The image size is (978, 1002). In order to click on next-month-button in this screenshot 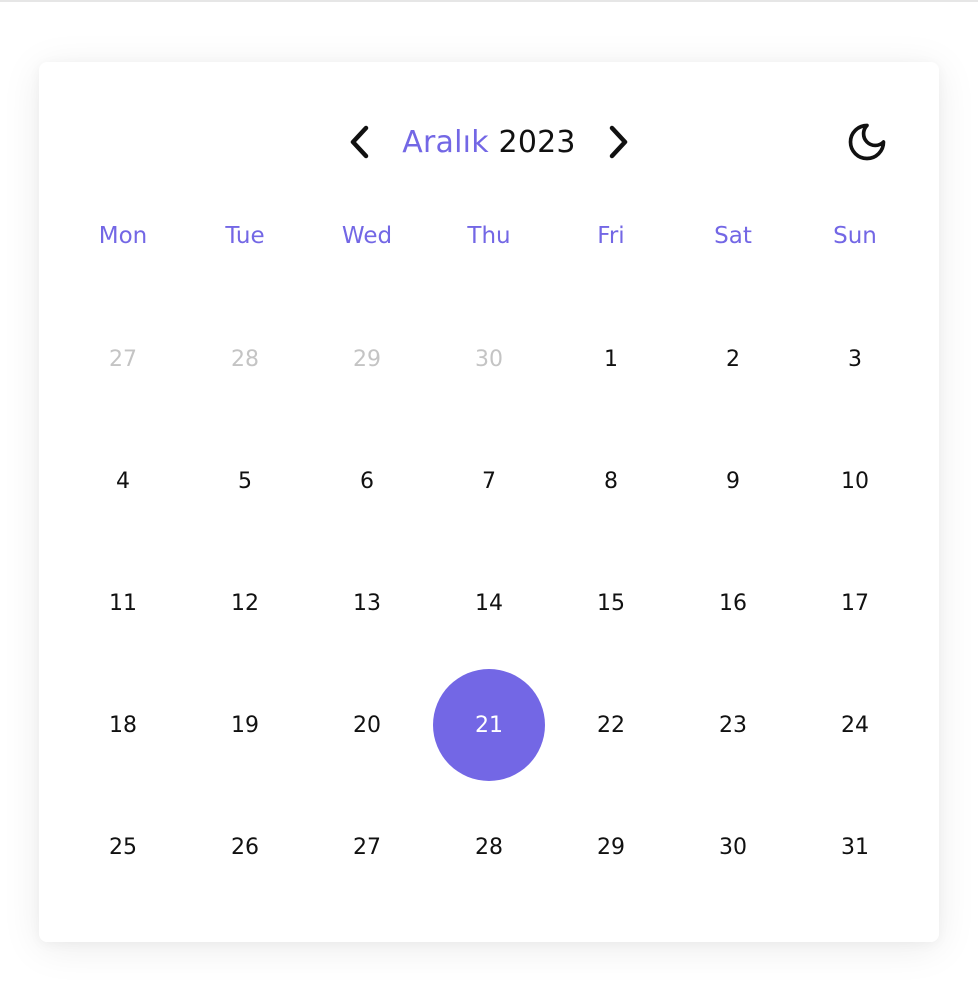, I will do `click(618, 142)`.